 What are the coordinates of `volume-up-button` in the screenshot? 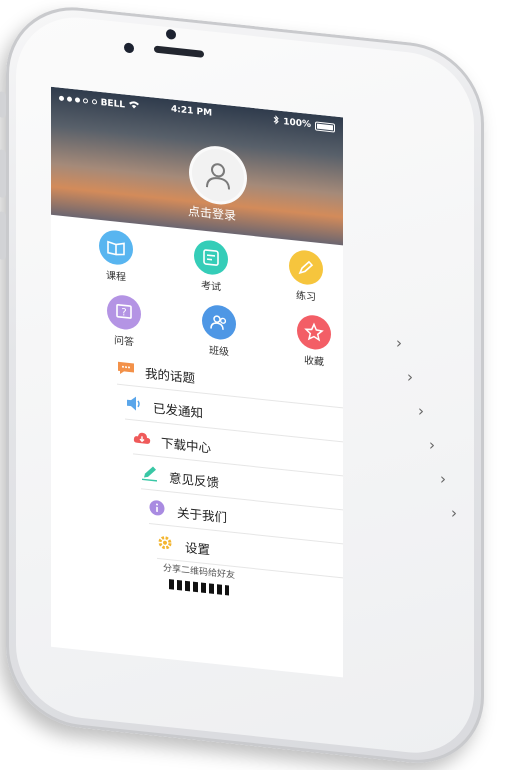 It's located at (3, 173).